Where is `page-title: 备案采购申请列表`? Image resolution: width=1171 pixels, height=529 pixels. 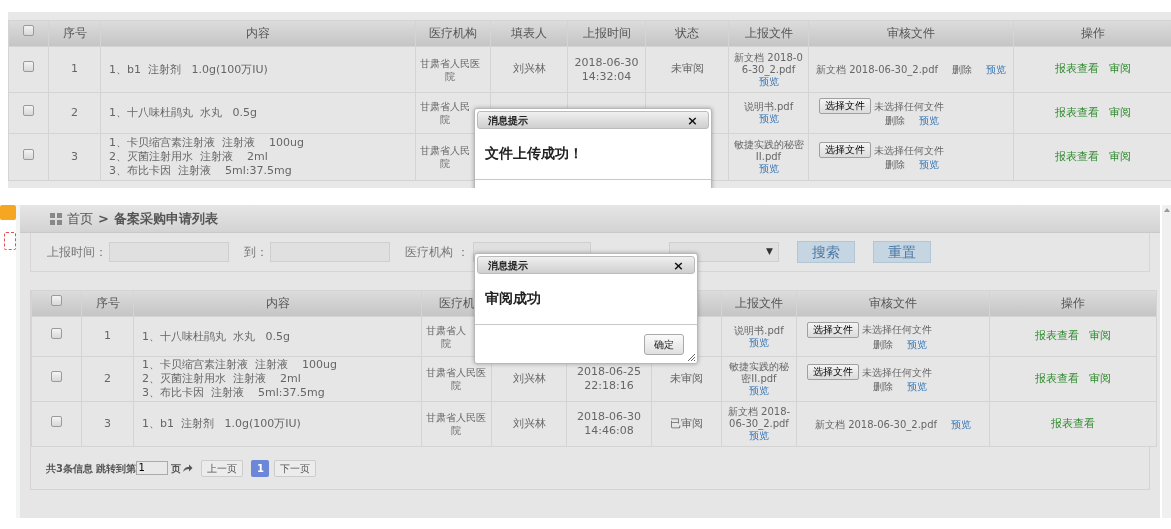 page-title: 备案采购申请列表 is located at coordinates (165, 218).